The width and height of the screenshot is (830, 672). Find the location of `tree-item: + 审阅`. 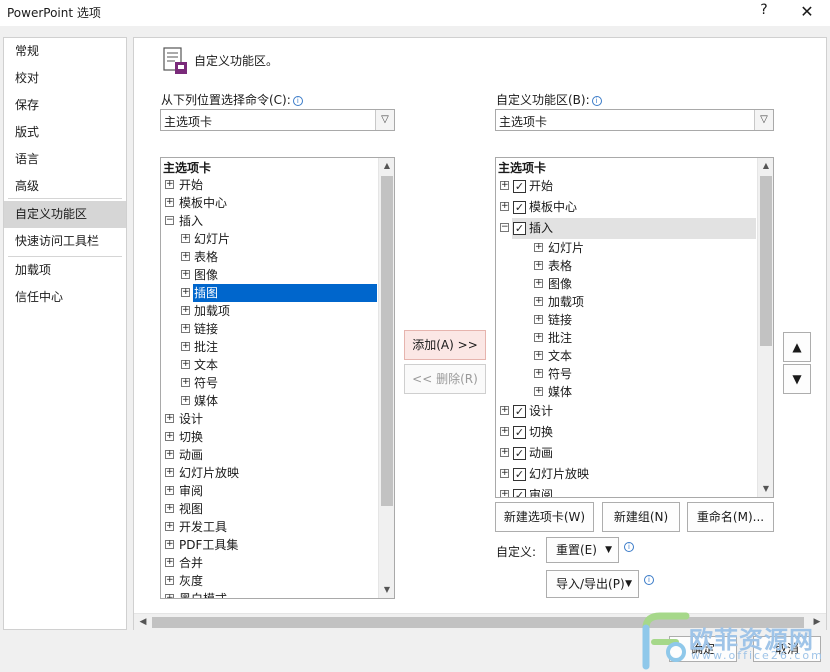

tree-item: + 审阅 is located at coordinates (269, 491).